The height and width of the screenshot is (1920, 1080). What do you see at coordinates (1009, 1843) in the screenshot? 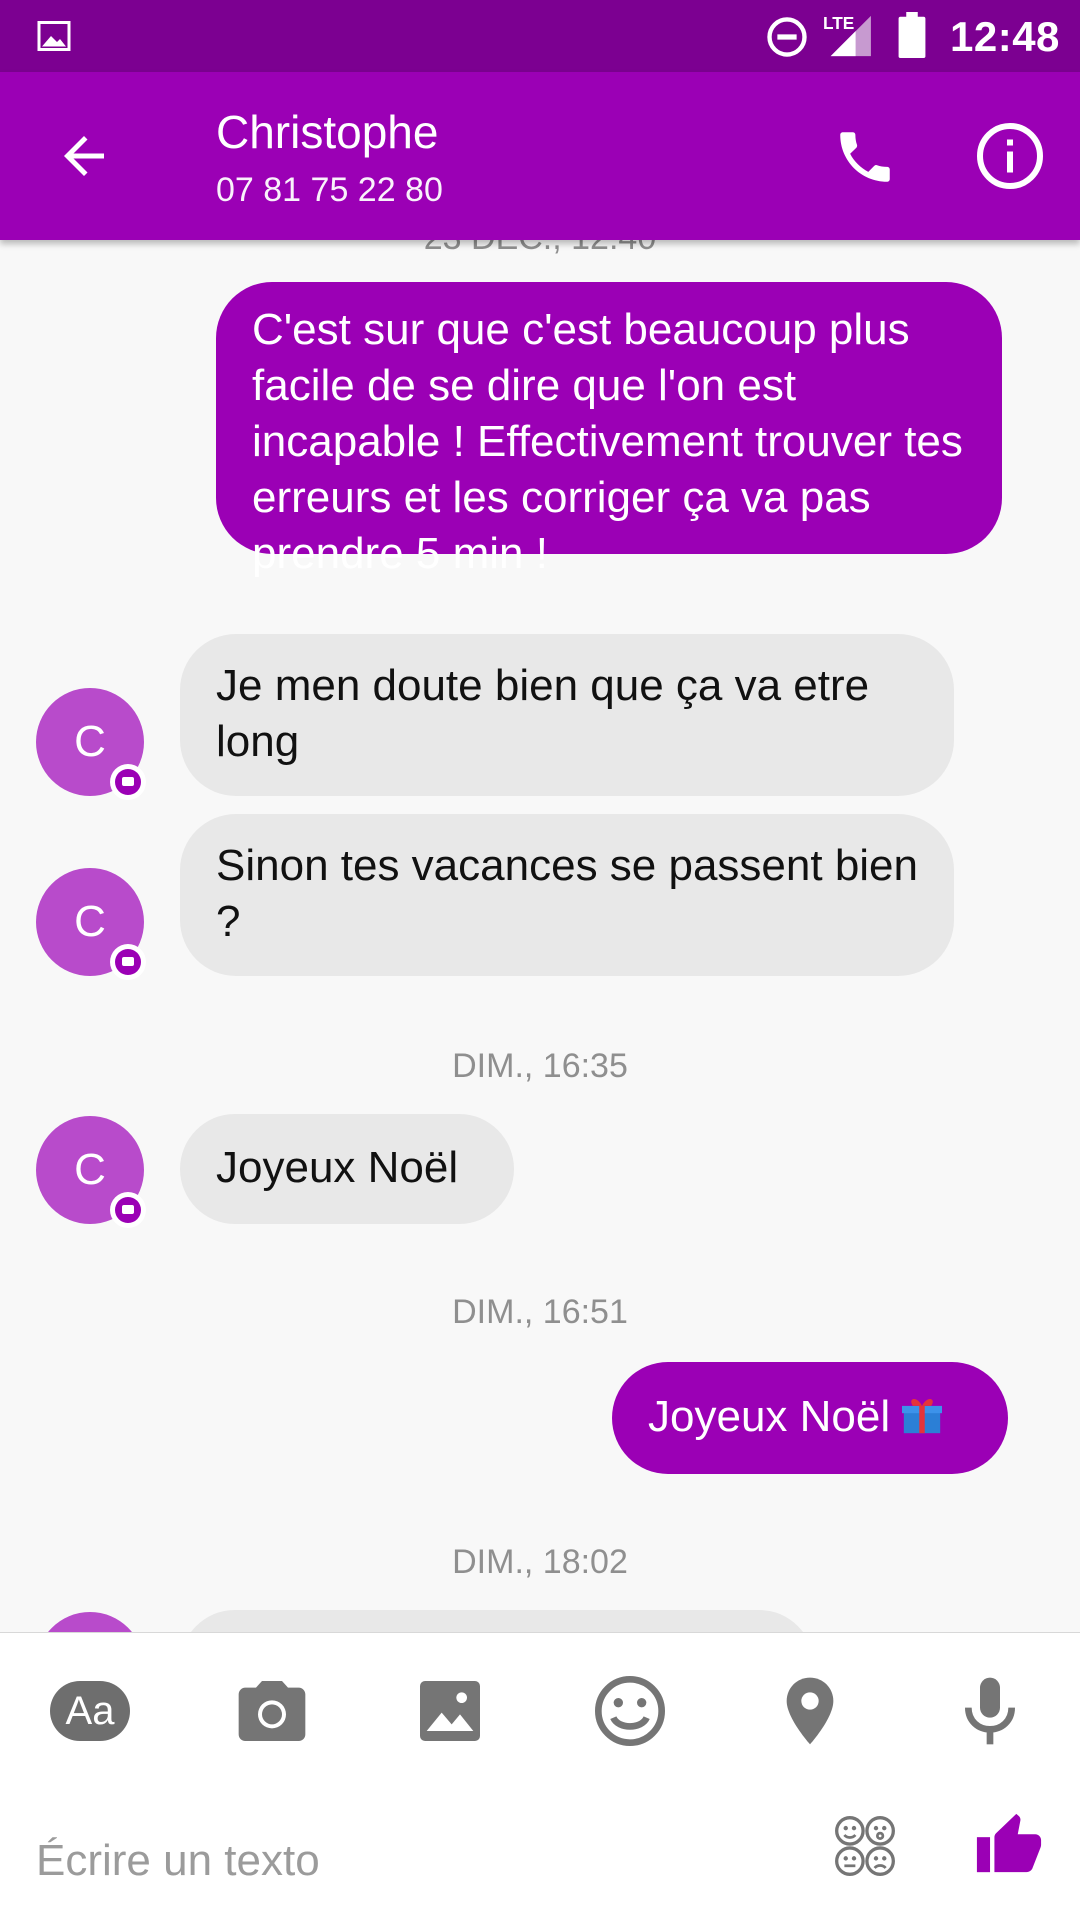
I see `thumbs-up-icon` at bounding box center [1009, 1843].